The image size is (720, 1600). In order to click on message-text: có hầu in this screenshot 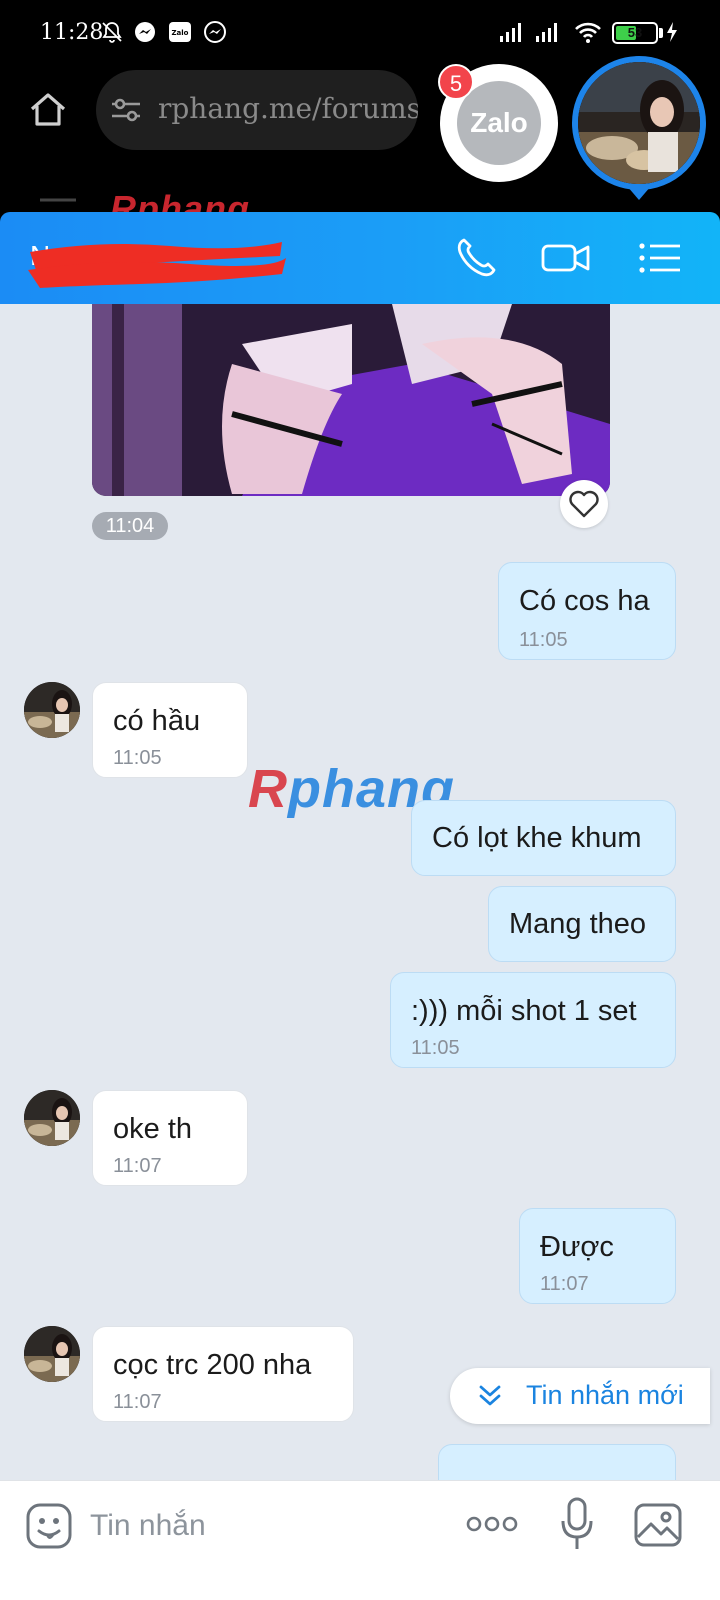, I will do `click(157, 721)`.